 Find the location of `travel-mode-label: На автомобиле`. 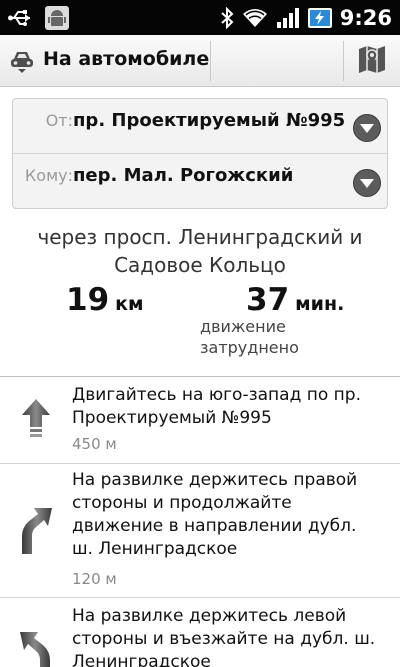

travel-mode-label: На автомобиле is located at coordinates (126, 59).